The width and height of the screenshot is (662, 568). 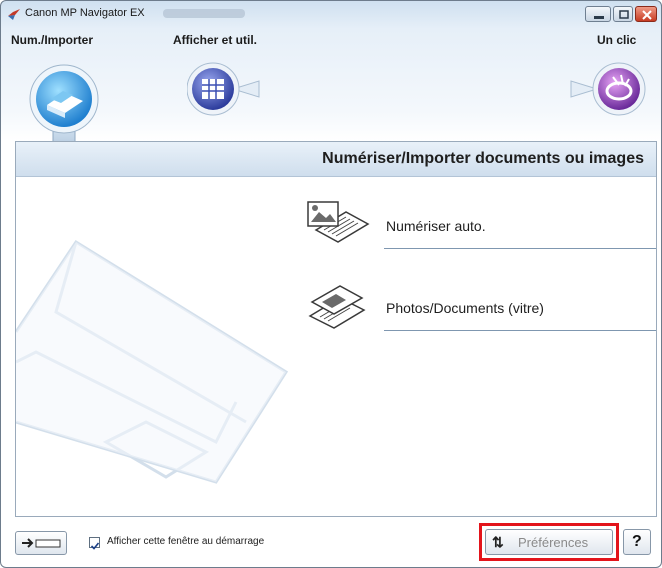 What do you see at coordinates (223, 89) in the screenshot?
I see `grid-view-icon` at bounding box center [223, 89].